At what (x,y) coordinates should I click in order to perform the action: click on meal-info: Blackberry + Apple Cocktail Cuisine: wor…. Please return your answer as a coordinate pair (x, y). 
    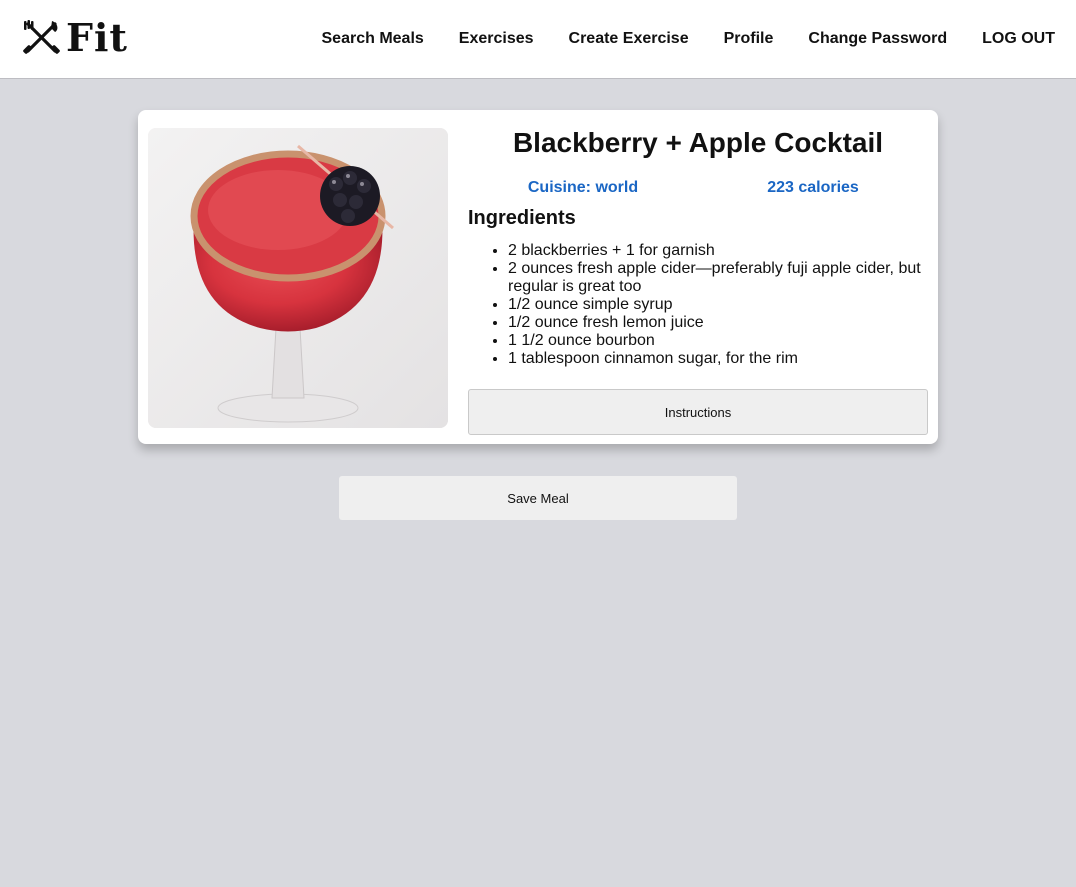
    Looking at the image, I should click on (698, 247).